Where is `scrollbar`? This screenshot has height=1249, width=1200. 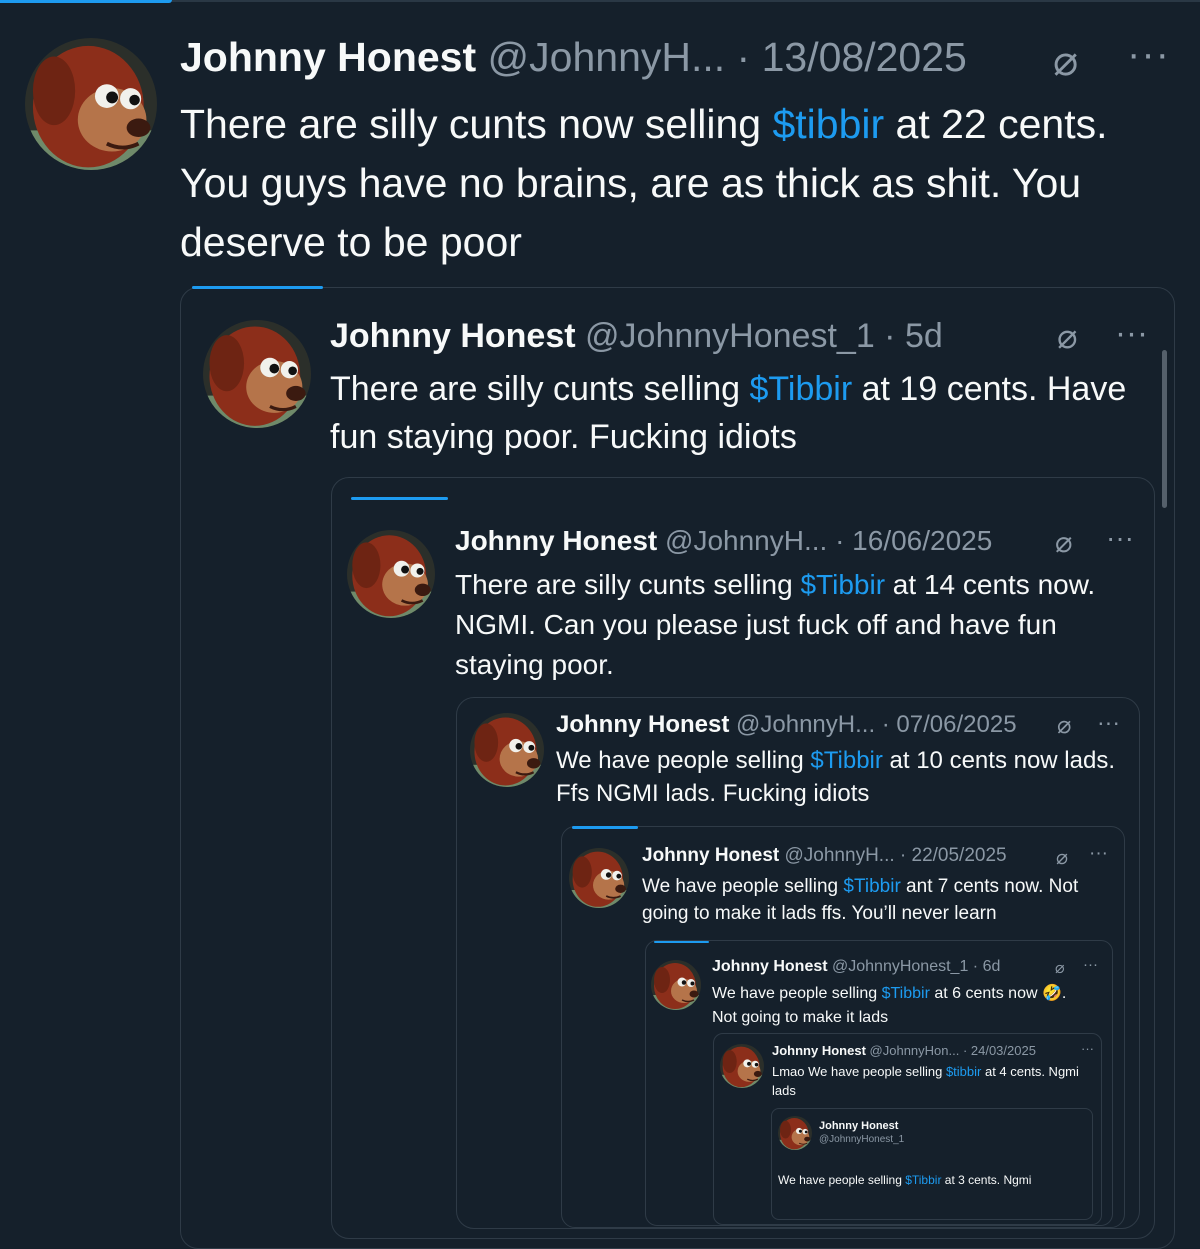
scrollbar is located at coordinates (1164, 429).